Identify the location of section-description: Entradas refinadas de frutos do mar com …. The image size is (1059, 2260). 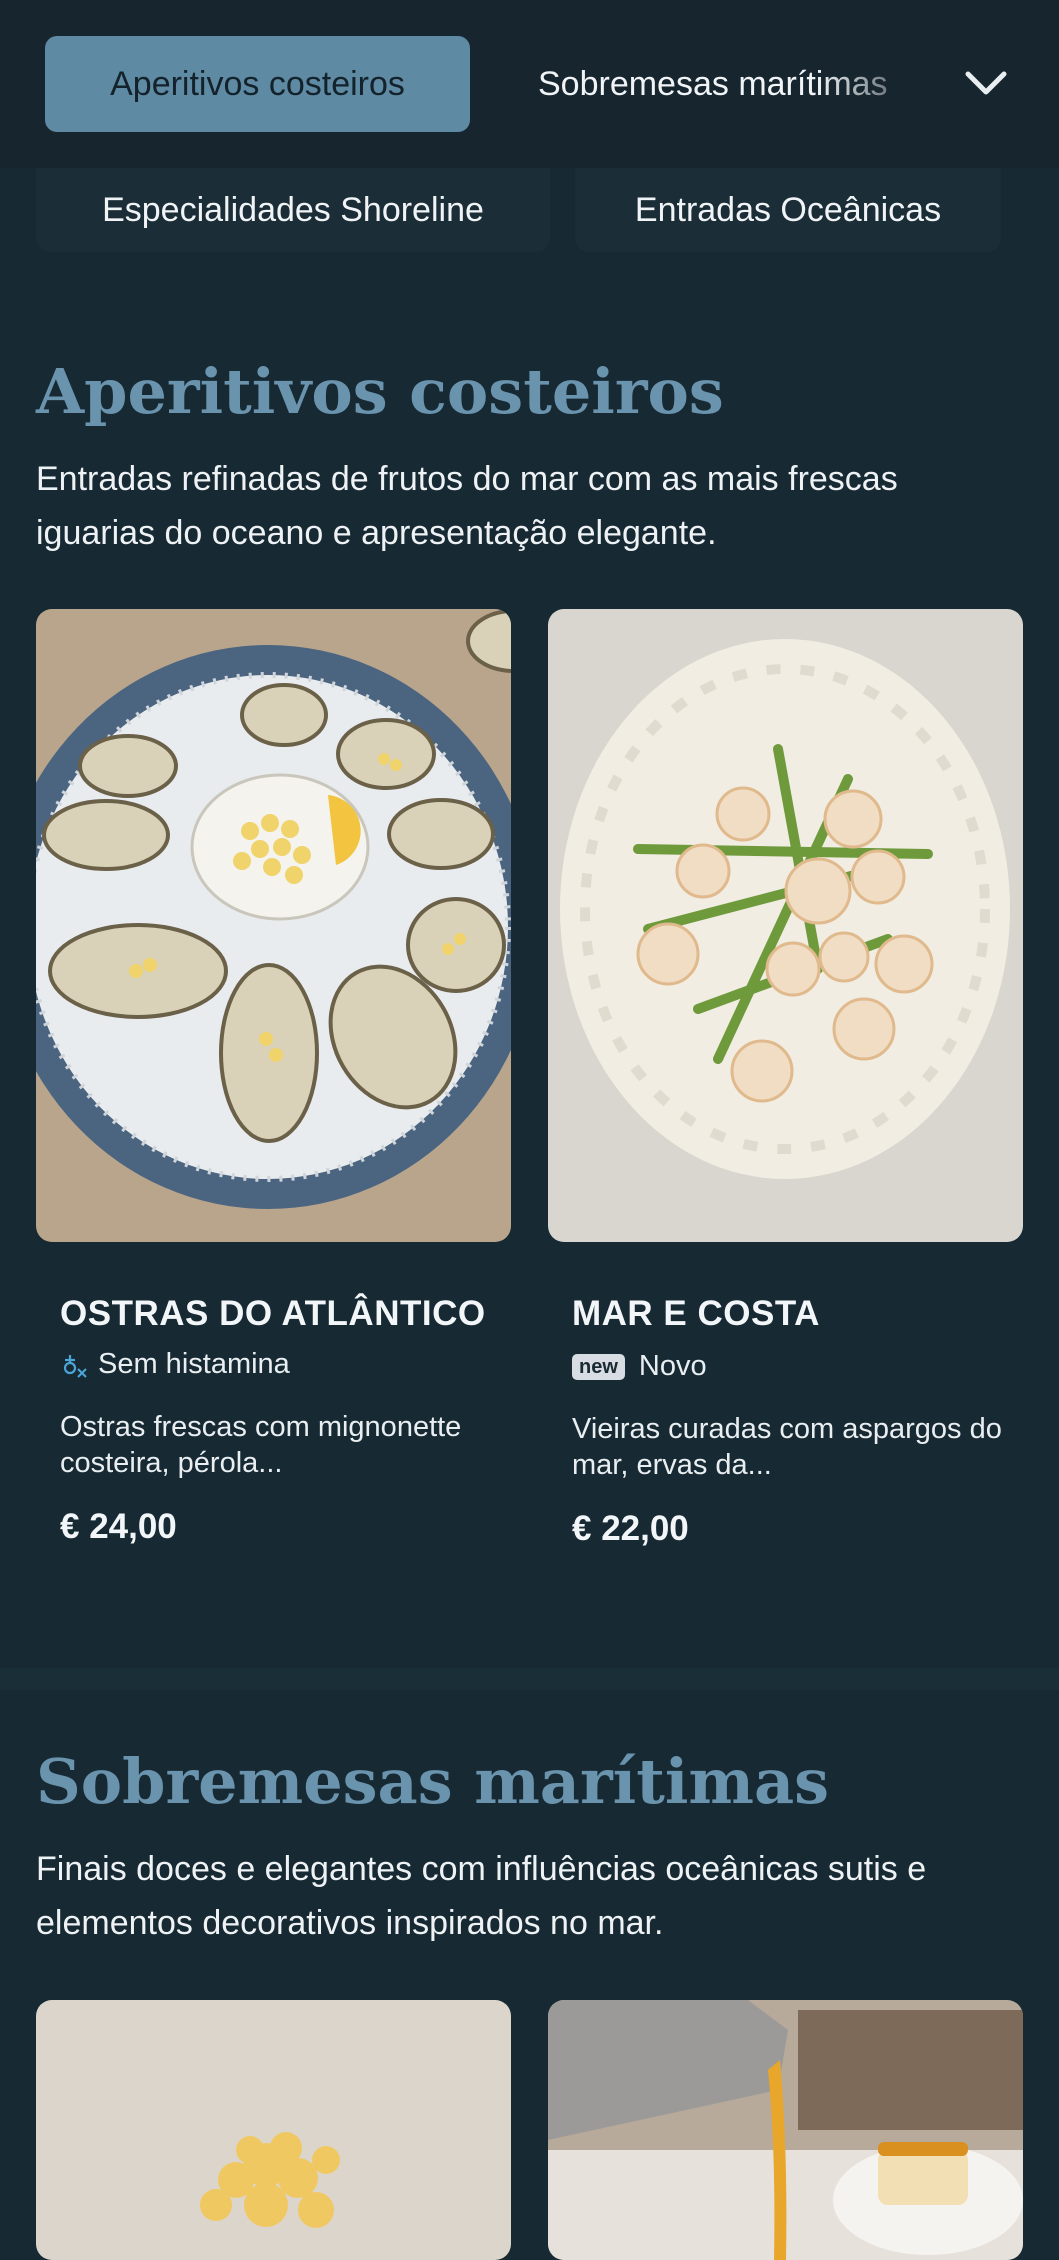
(467, 506).